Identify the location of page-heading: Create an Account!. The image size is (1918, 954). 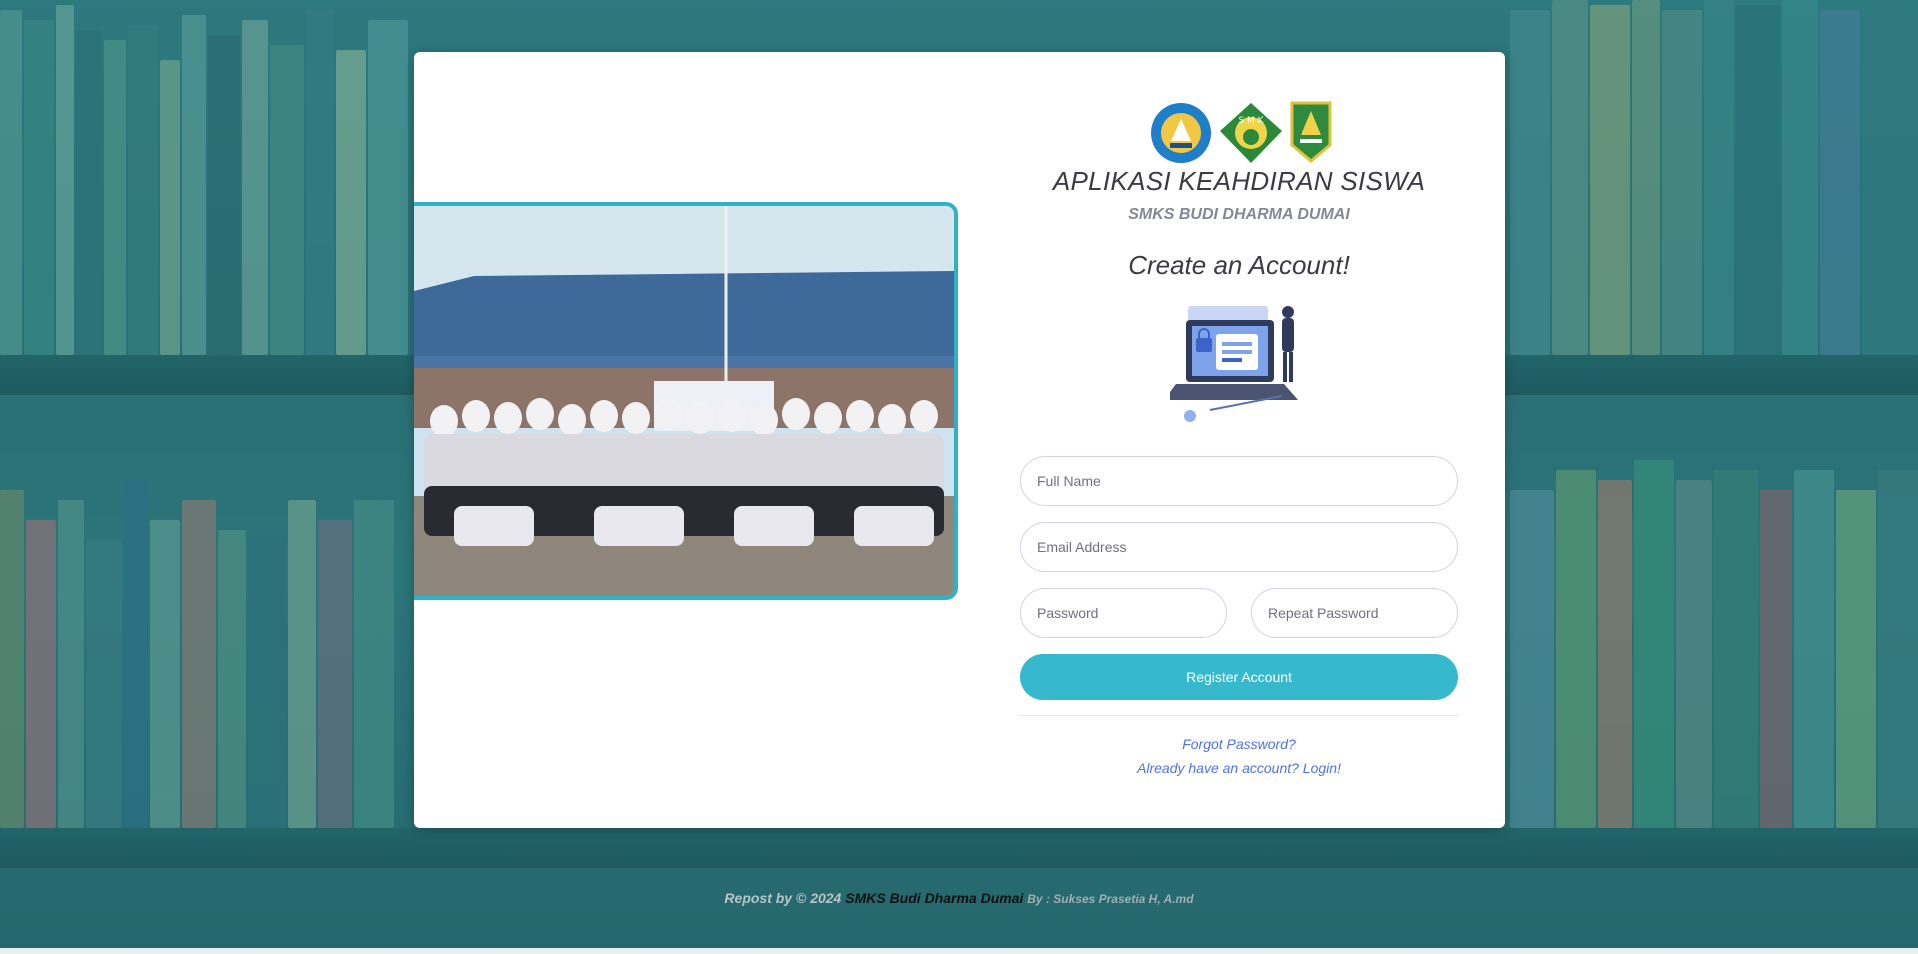
(1239, 265).